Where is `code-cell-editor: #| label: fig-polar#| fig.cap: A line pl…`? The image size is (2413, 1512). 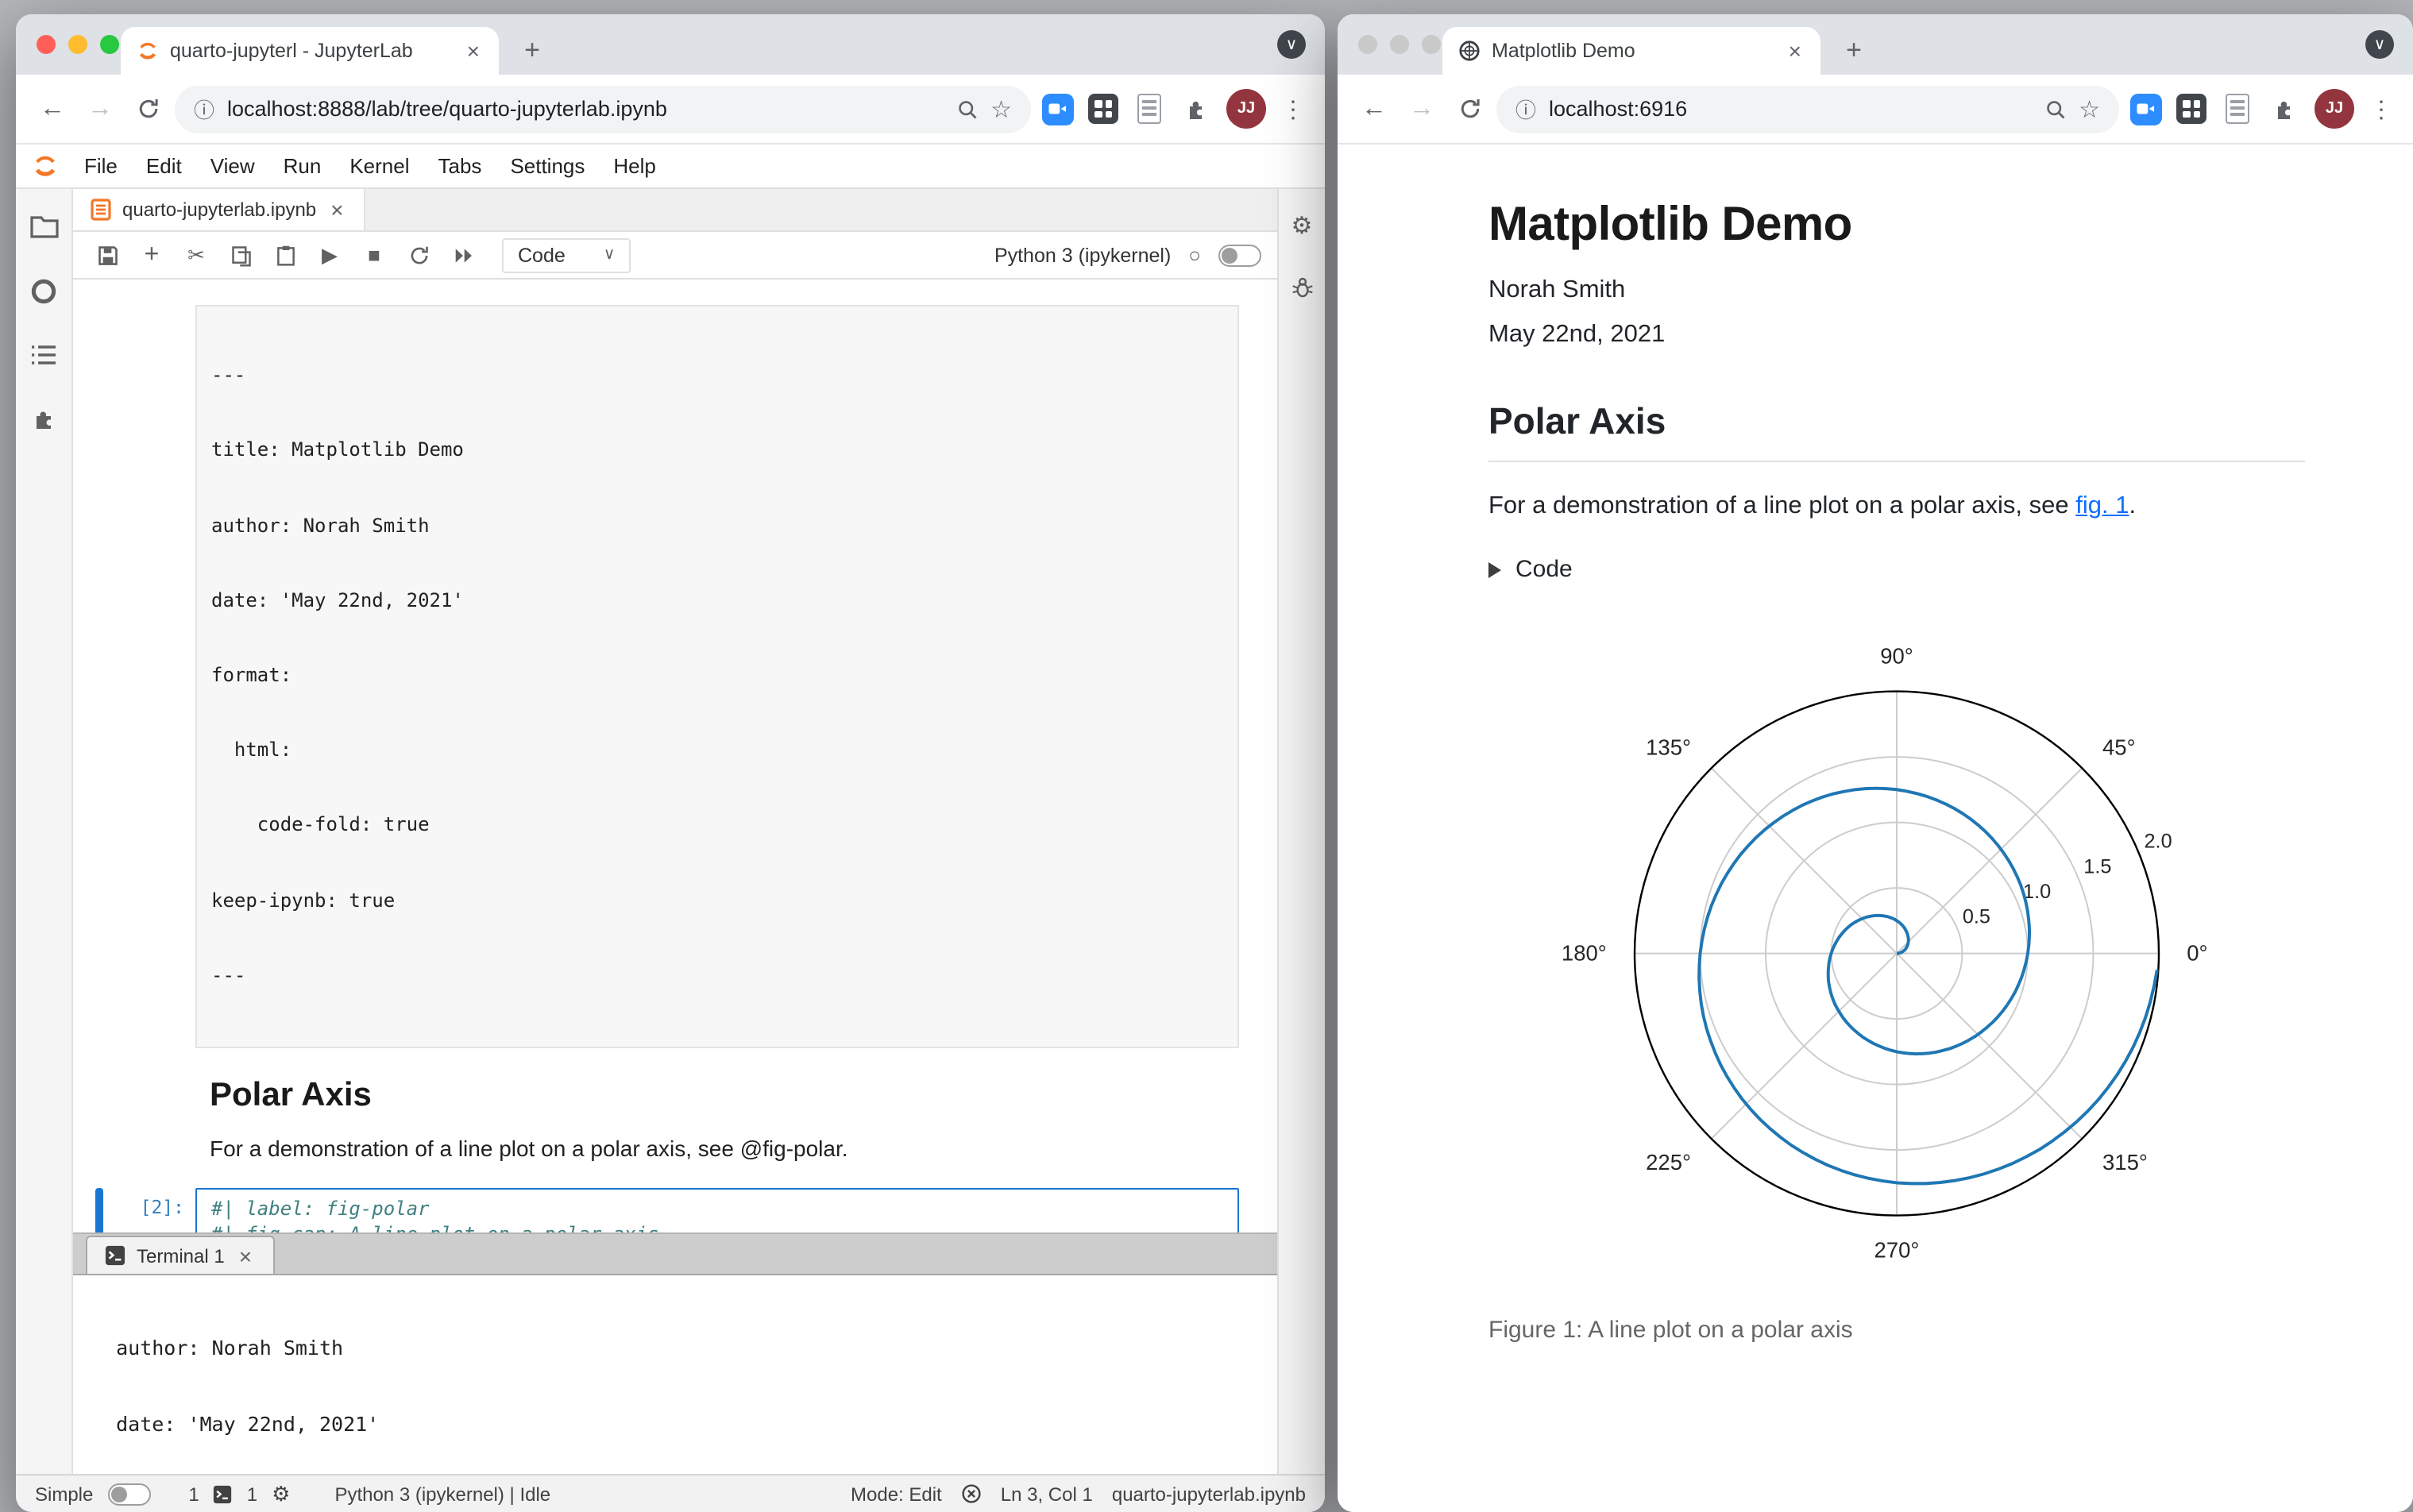 code-cell-editor: #| label: fig-polar#| fig.cap: A line pl… is located at coordinates (717, 1209).